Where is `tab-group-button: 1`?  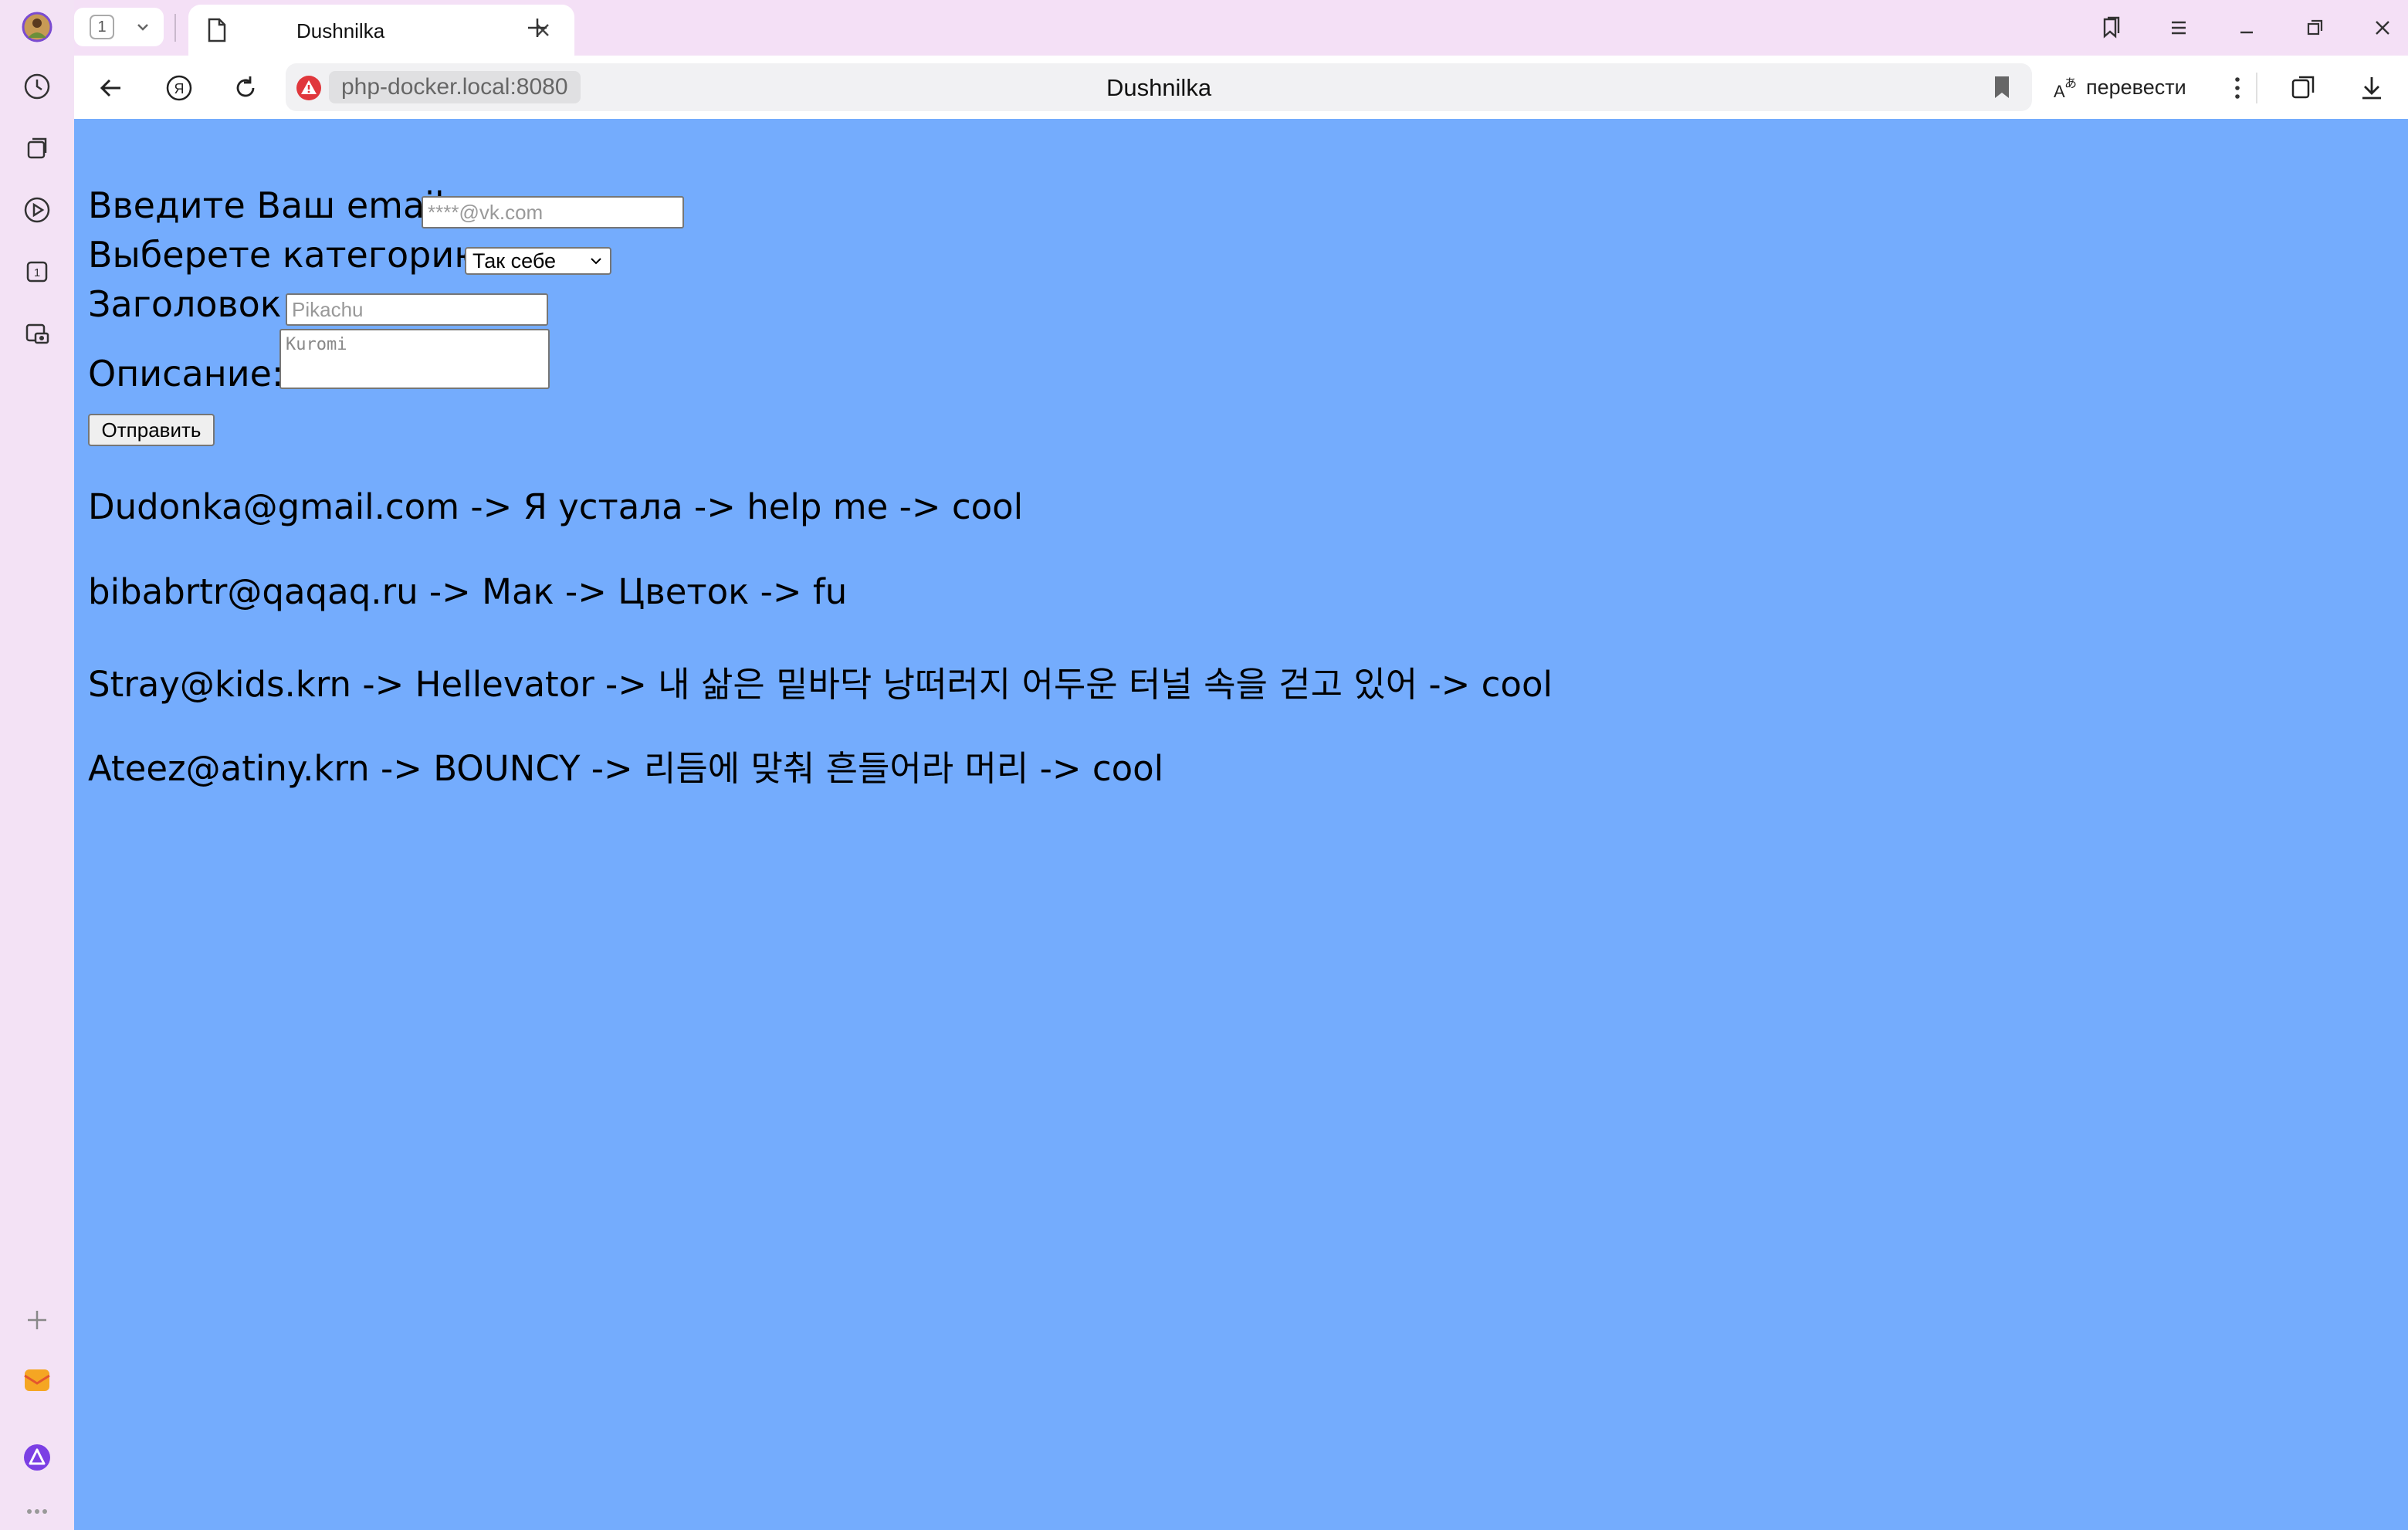
tab-group-button: 1 is located at coordinates (119, 27).